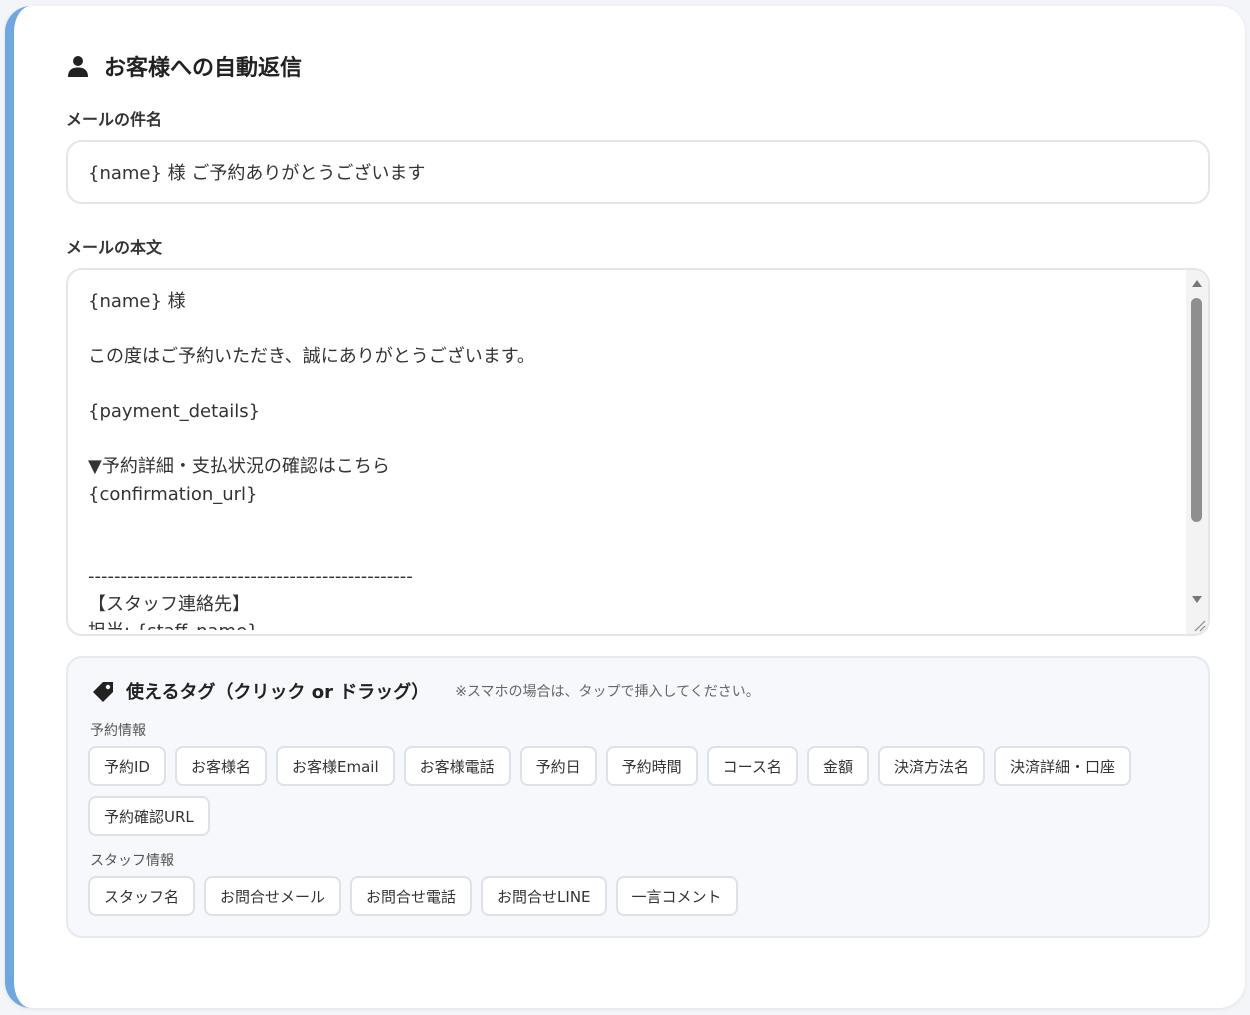  What do you see at coordinates (607, 692) in the screenshot?
I see `tags-note: ※スマホの場合は、タップで挿入してください。` at bounding box center [607, 692].